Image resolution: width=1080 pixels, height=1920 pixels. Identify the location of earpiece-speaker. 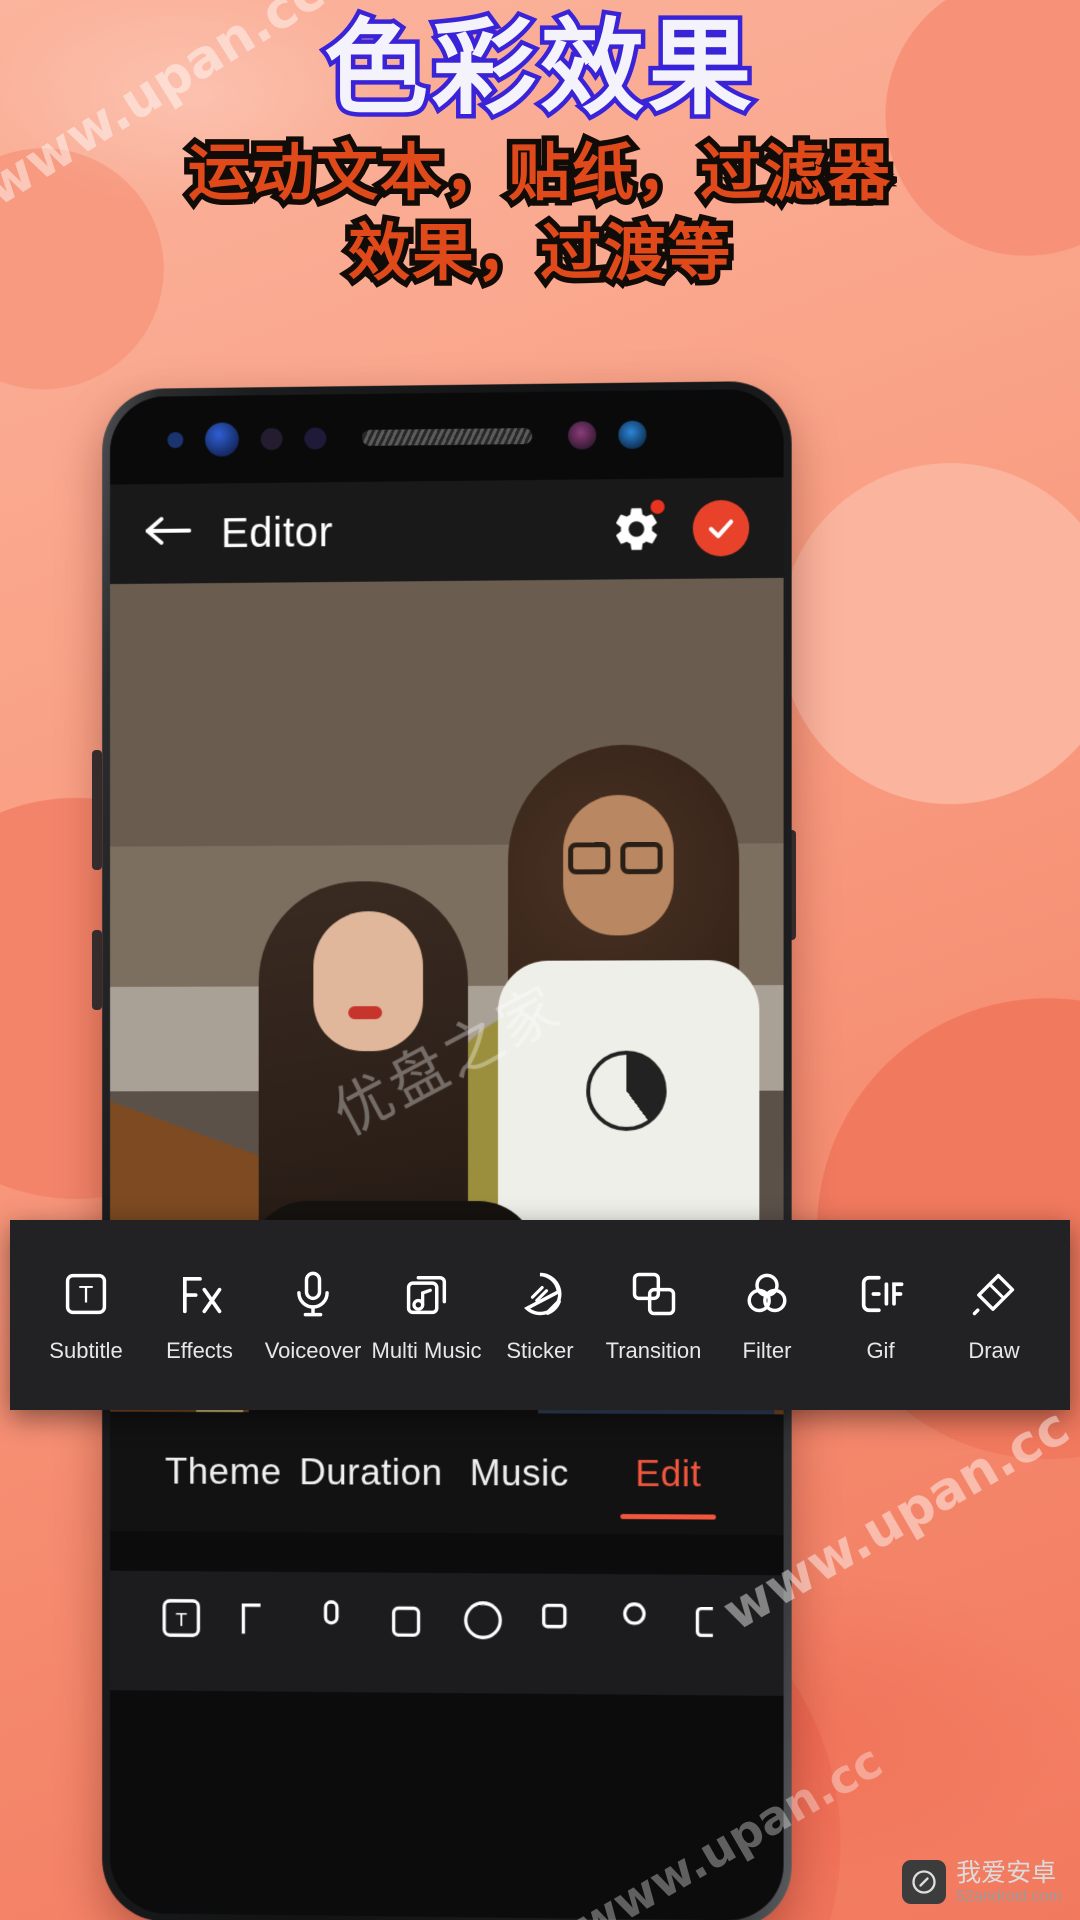
(447, 436).